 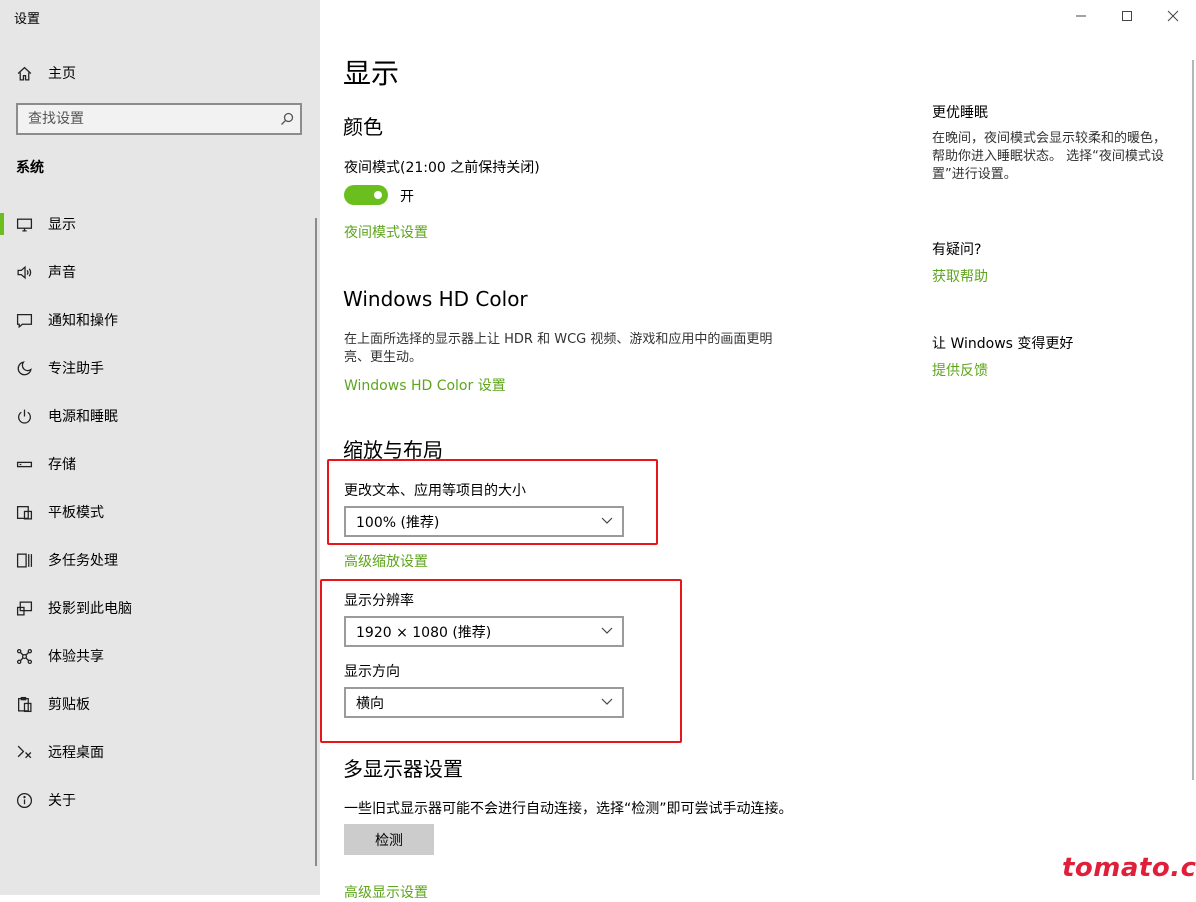 What do you see at coordinates (24, 704) in the screenshot?
I see `clipboard-icon` at bounding box center [24, 704].